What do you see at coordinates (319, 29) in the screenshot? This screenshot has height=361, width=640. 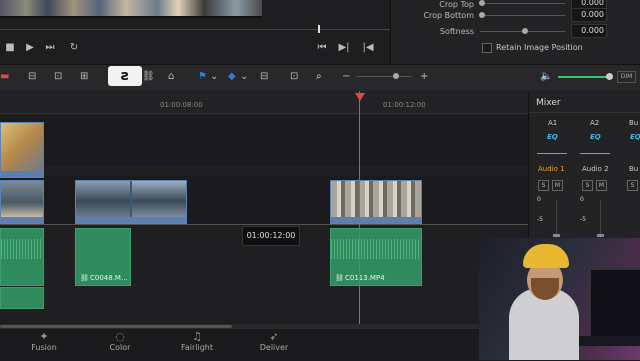 I see `viewer-scrubber-handle` at bounding box center [319, 29].